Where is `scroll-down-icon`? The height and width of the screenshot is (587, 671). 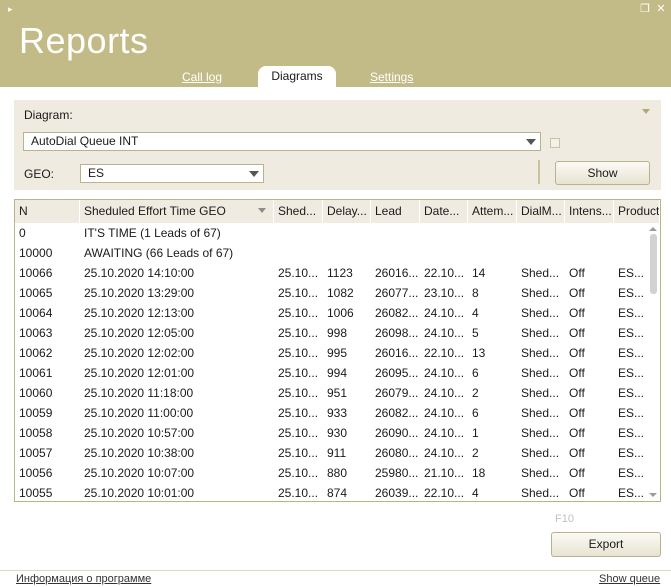 scroll-down-icon is located at coordinates (653, 495).